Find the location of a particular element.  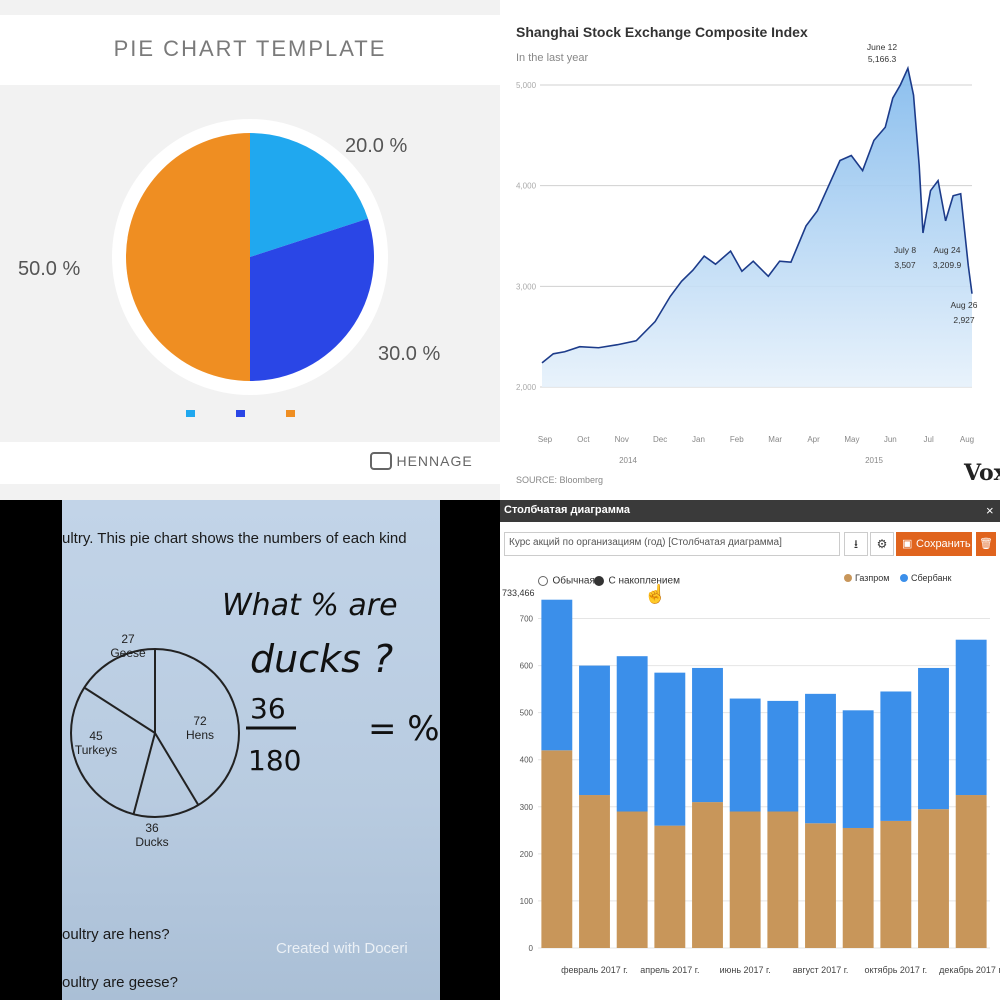

legend-label: Газпром is located at coordinates (872, 578).